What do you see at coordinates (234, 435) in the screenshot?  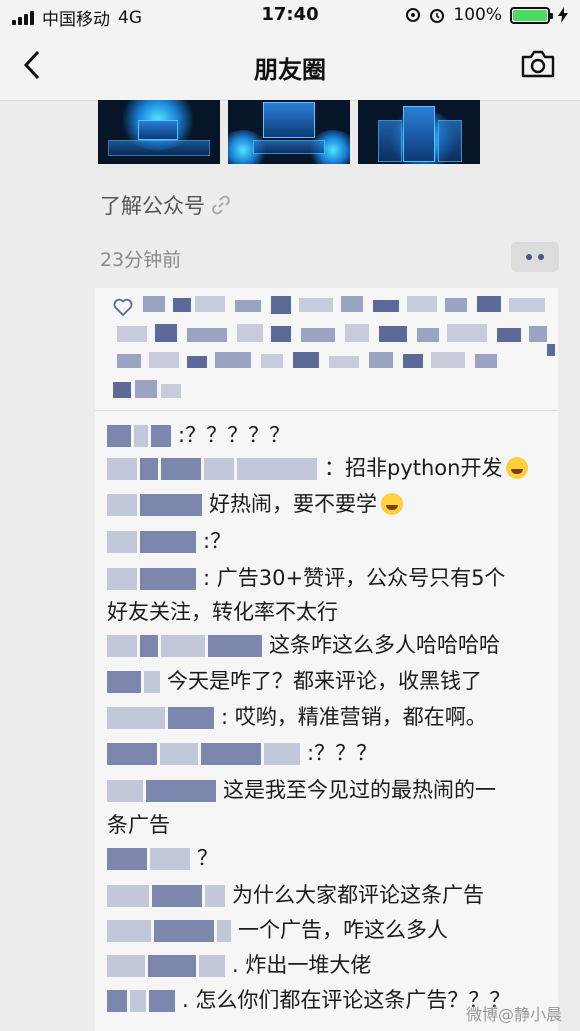 I see `comment-text: :？？？？？` at bounding box center [234, 435].